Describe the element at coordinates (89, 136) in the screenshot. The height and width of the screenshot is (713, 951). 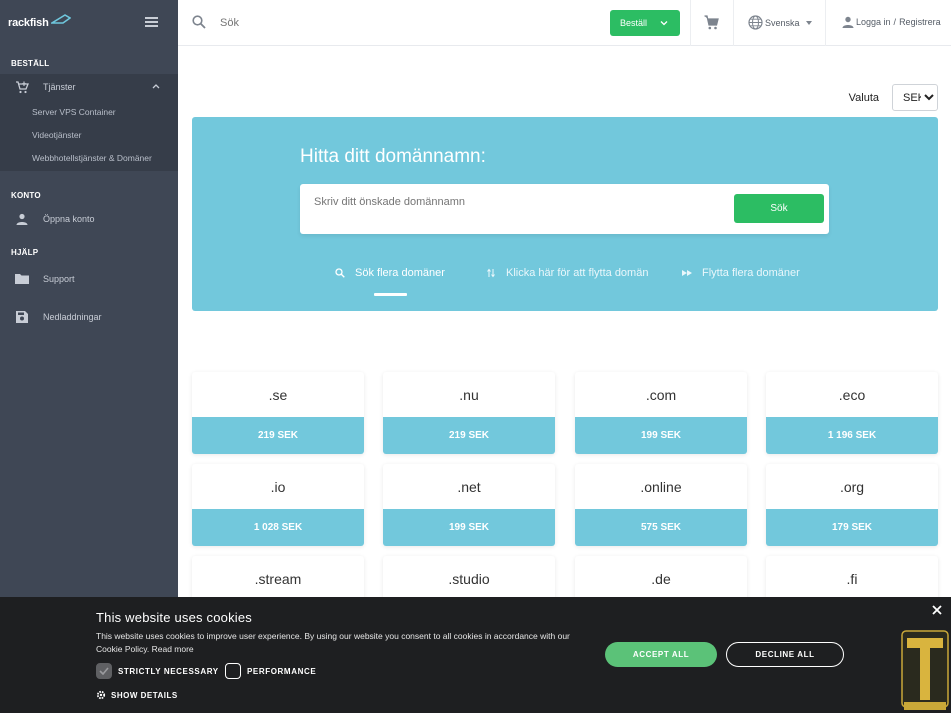
I see `sidebar-subitem-video: Videotjänster` at that location.